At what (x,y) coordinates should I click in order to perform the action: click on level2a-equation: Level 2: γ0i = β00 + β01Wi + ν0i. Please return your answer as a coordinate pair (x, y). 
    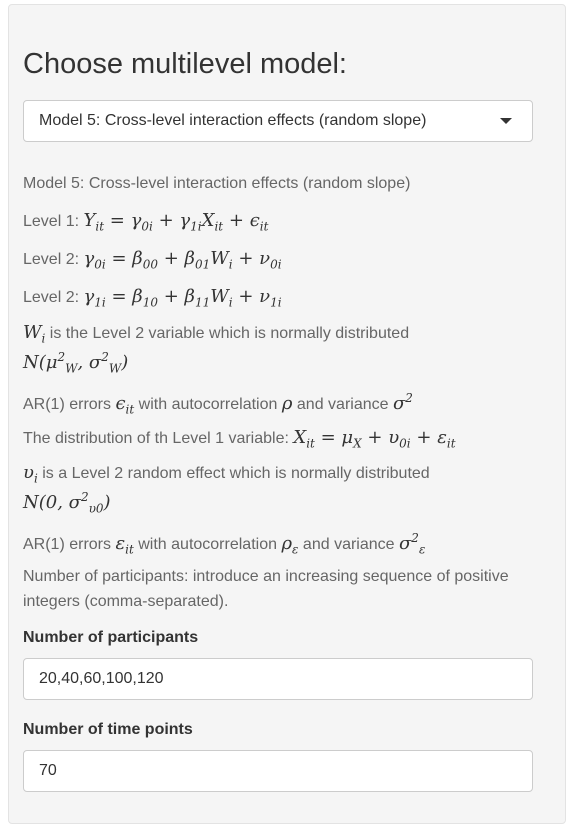
    Looking at the image, I should click on (152, 262).